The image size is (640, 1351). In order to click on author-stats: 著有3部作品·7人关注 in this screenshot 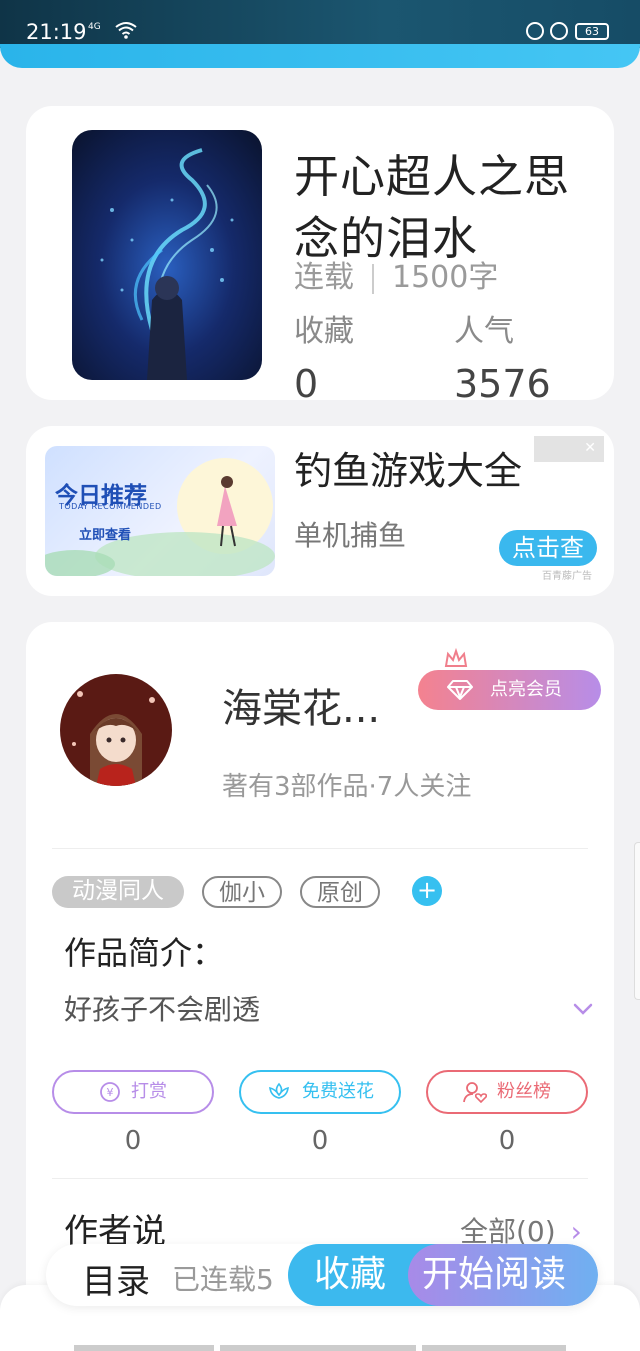, I will do `click(347, 787)`.